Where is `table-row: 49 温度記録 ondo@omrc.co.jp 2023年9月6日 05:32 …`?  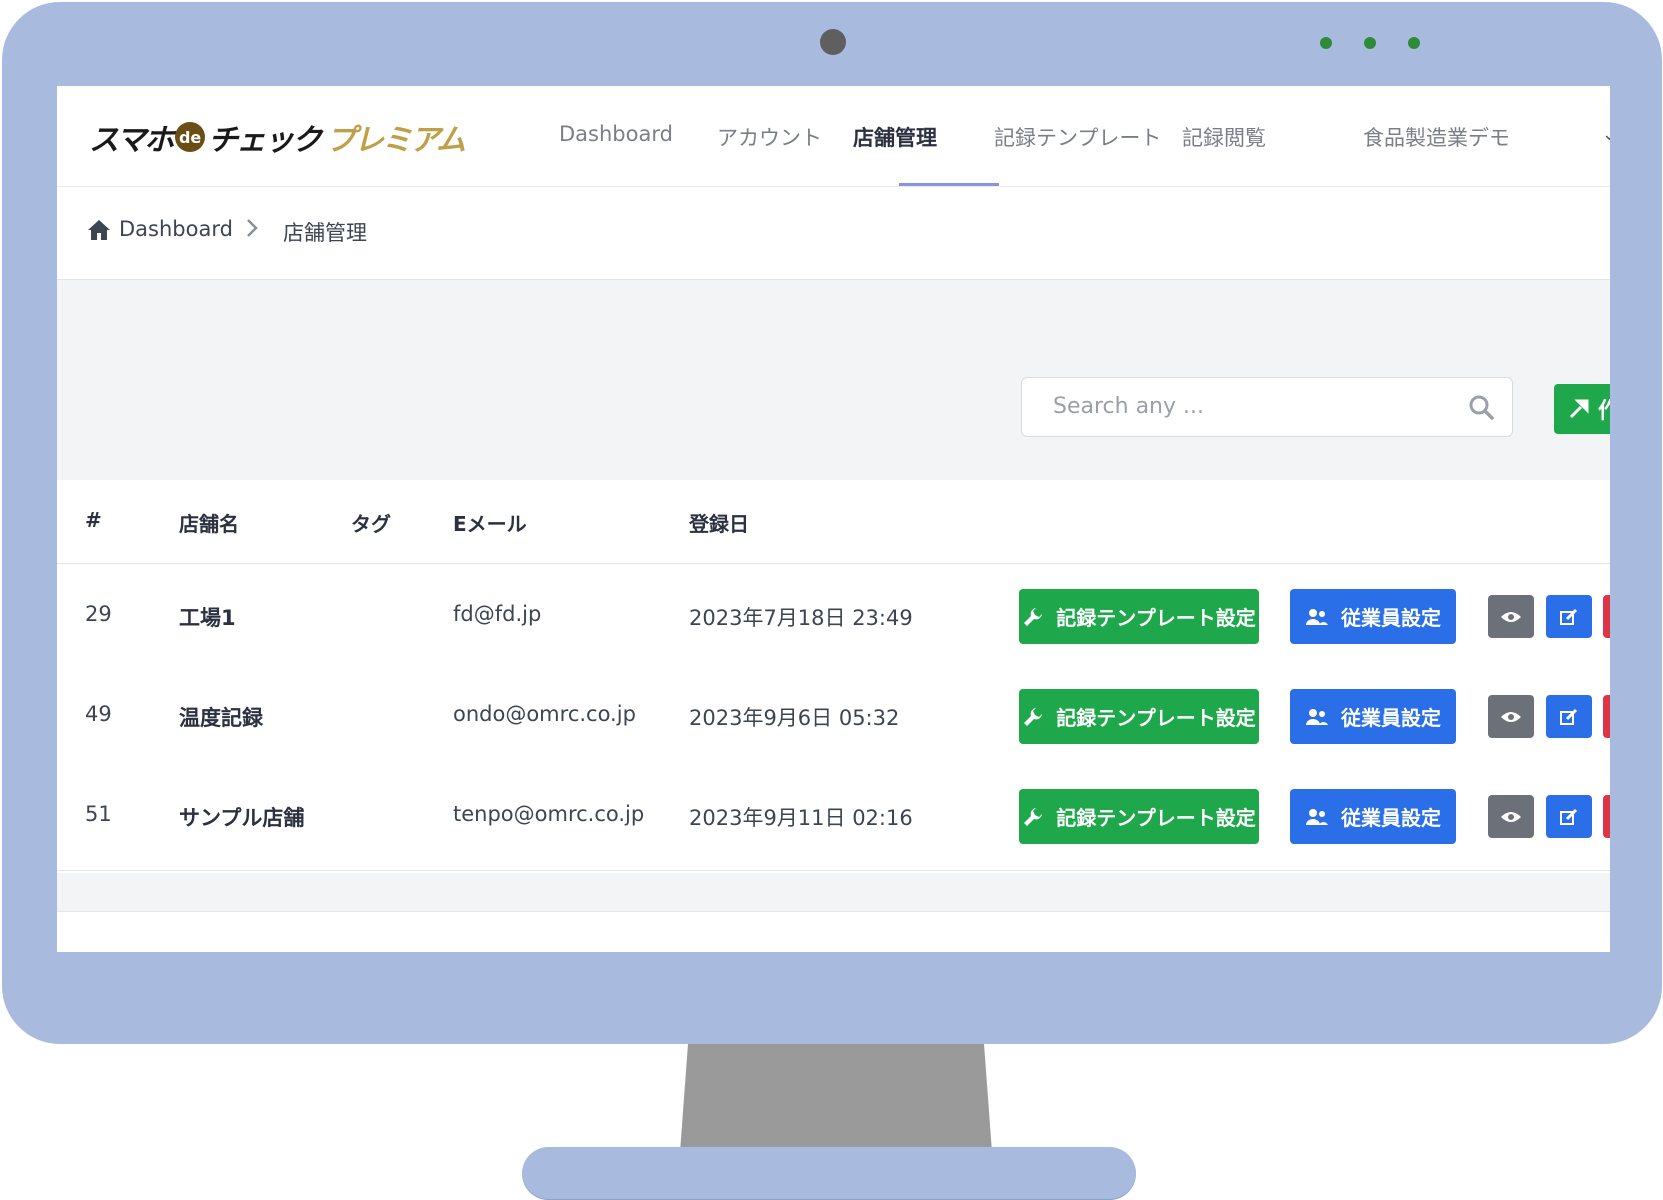
table-row: 49 温度記録 ondo@omrc.co.jp 2023年9月6日 05:32 … is located at coordinates (833, 717).